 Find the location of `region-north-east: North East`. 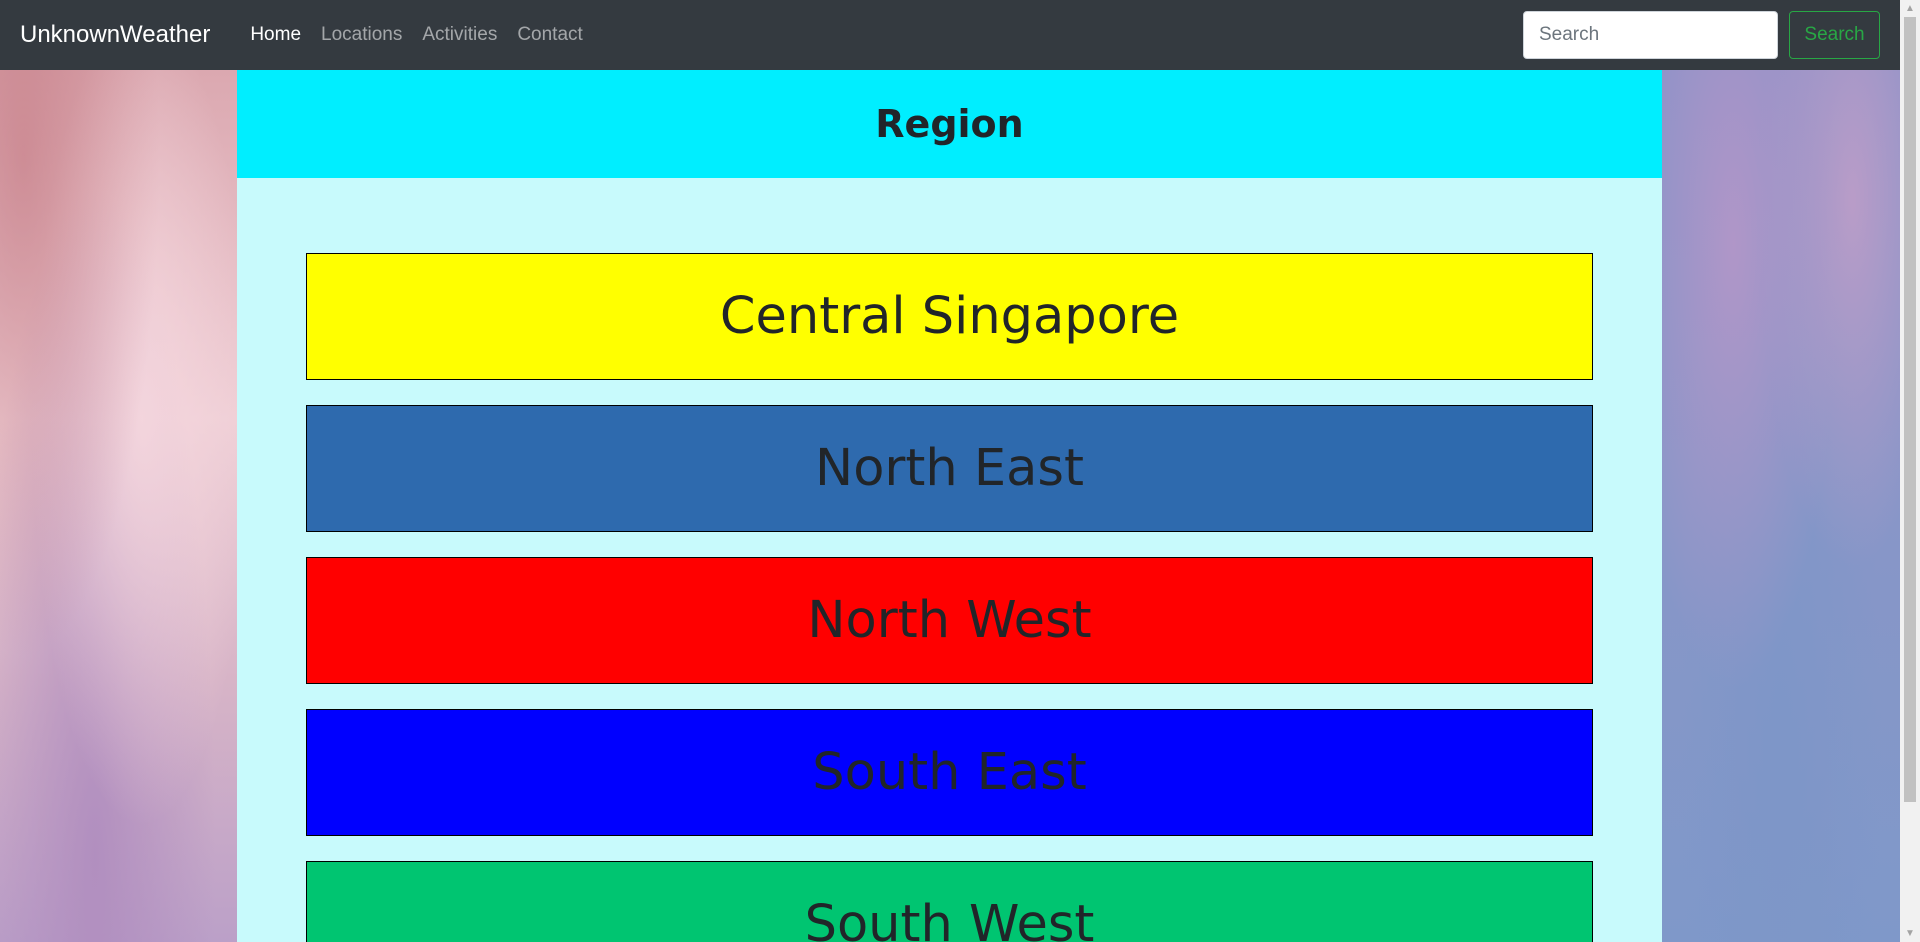

region-north-east: North East is located at coordinates (949, 468).